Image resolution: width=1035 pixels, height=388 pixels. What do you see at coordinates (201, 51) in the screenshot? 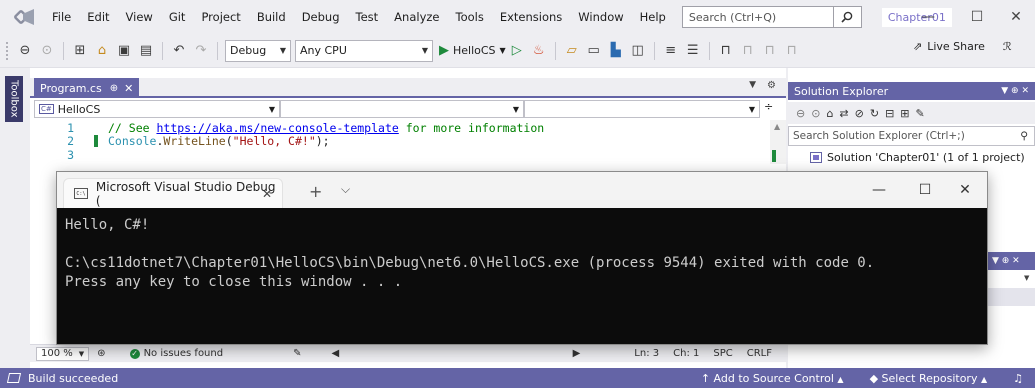
I see `redo-icon: ↷` at bounding box center [201, 51].